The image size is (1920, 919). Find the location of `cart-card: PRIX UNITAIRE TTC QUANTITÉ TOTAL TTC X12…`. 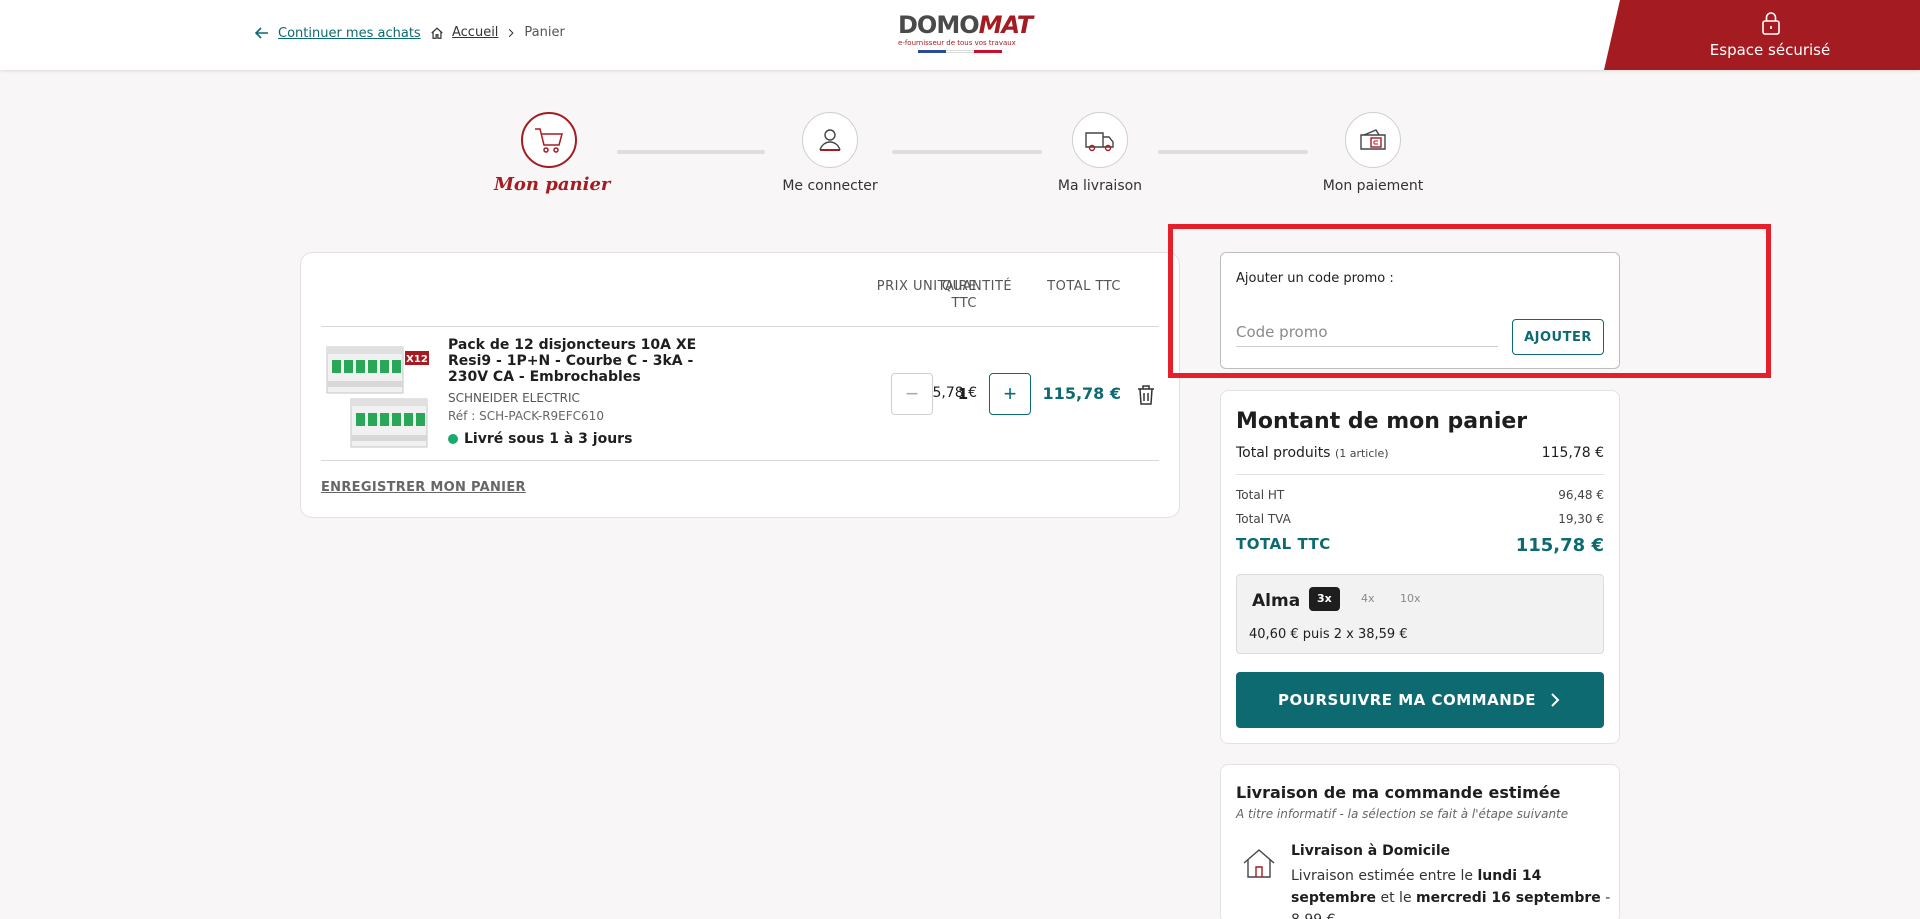

cart-card: PRIX UNITAIRE TTC QUANTITÉ TOTAL TTC X12… is located at coordinates (740, 385).